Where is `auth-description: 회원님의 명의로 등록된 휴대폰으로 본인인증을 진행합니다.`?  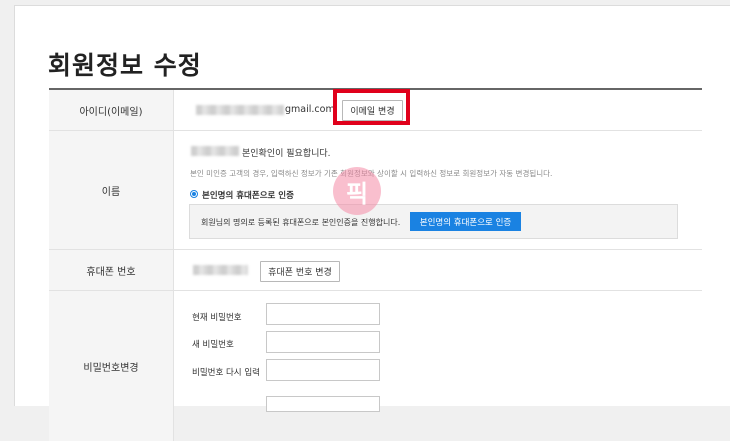 auth-description: 회원님의 명의로 등록된 휴대폰으로 본인인증을 진행합니다. is located at coordinates (301, 222).